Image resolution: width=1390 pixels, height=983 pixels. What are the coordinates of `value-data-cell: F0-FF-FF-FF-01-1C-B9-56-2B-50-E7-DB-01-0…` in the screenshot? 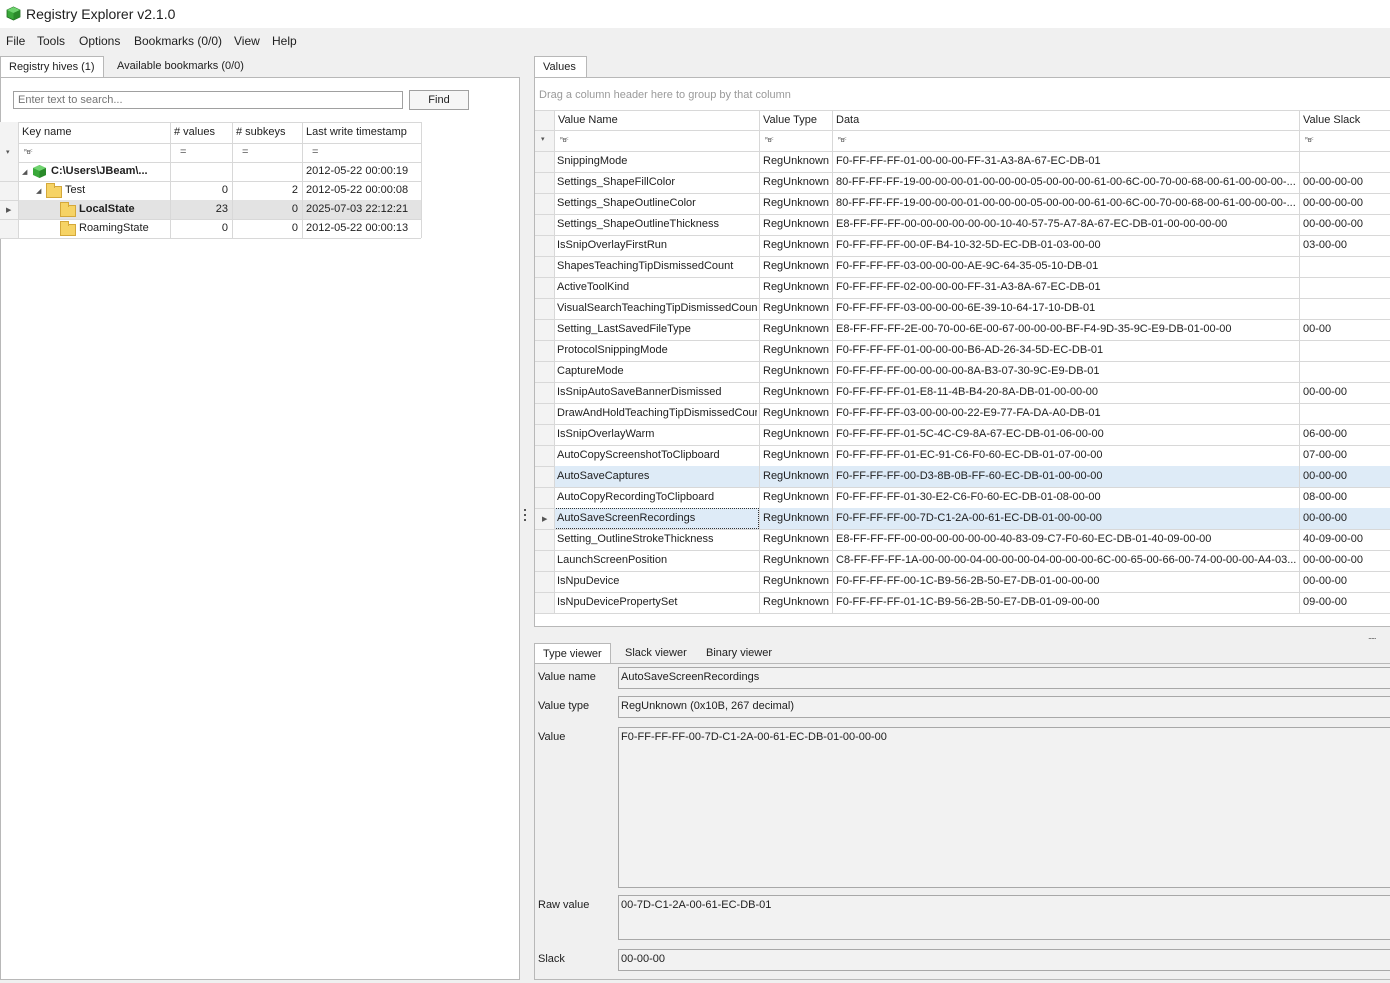 It's located at (968, 602).